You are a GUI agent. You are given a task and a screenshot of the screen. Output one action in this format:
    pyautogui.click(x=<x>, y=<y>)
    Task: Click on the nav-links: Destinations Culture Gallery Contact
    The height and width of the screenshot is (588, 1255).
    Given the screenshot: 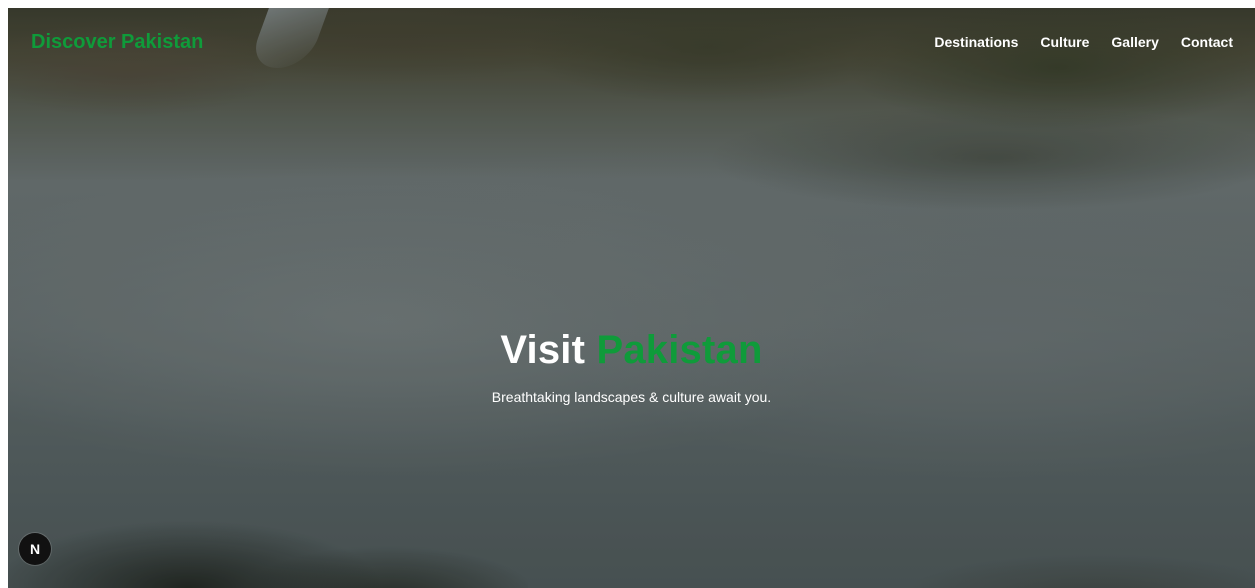 What is the action you would take?
    pyautogui.click(x=1083, y=43)
    